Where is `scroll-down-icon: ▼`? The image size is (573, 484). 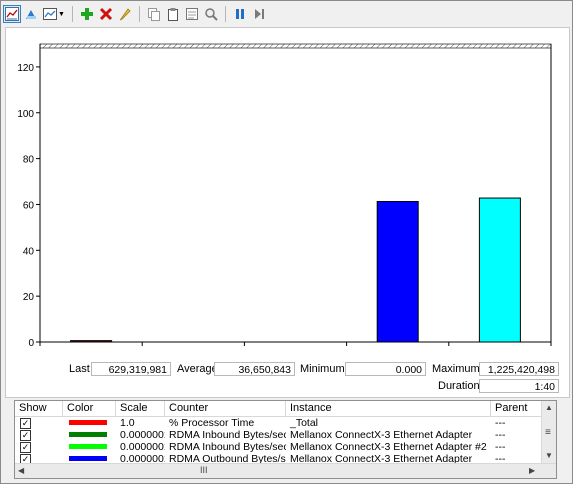
scroll-down-icon: ▼ is located at coordinates (549, 455).